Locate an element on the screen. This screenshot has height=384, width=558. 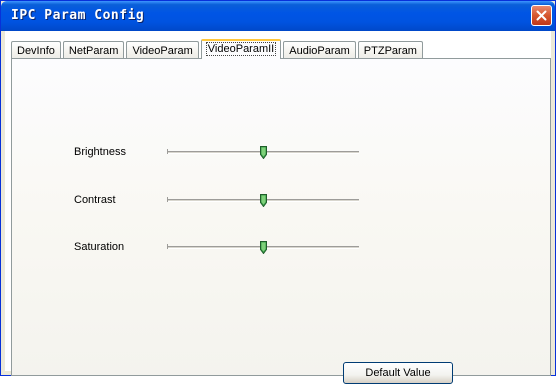
tab-label: VideoParamII is located at coordinates (241, 49).